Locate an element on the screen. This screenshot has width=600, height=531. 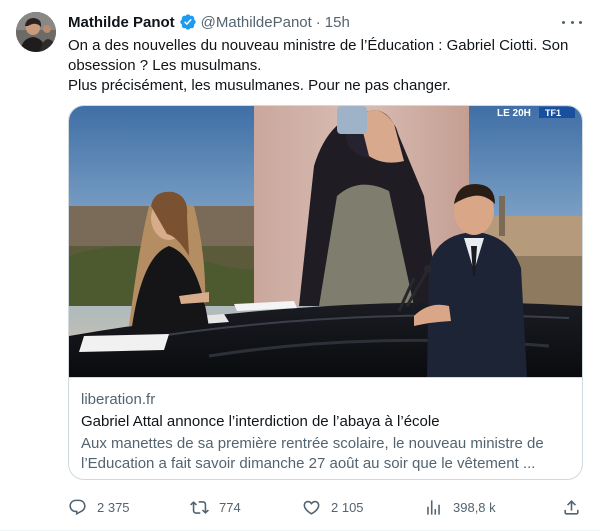
tweet-timestamp: 15h is located at coordinates (337, 22).